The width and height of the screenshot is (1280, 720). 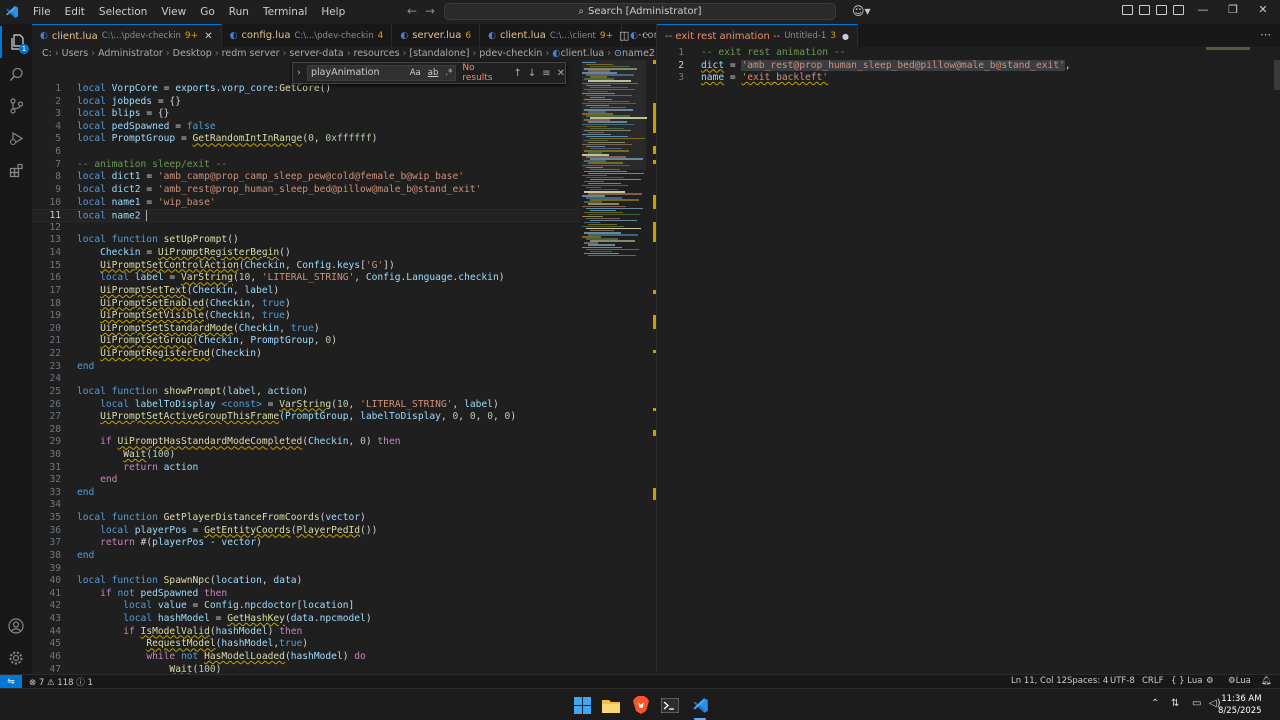 What do you see at coordinates (1178, 10) in the screenshot?
I see `customize-layout-icon` at bounding box center [1178, 10].